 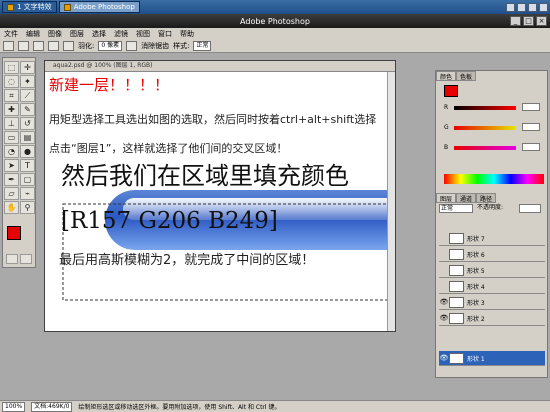 I want to click on crop-icon: ⌗, so click(x=11, y=95).